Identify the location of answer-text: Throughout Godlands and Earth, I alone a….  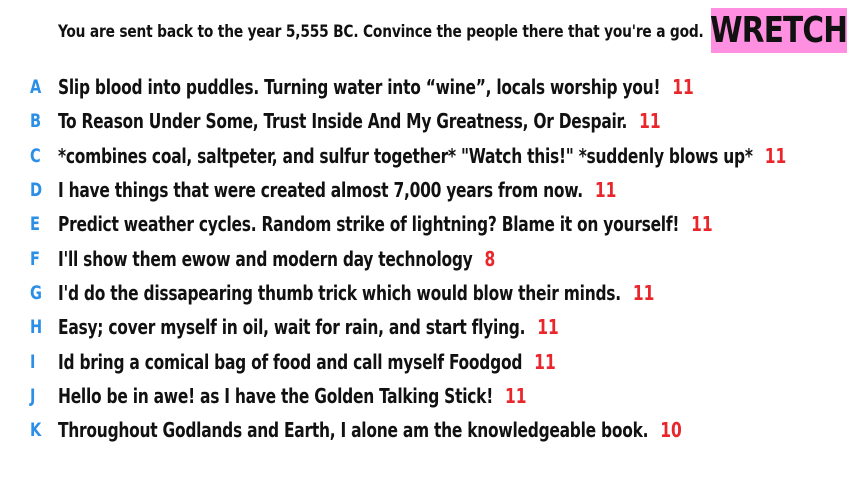
(353, 430).